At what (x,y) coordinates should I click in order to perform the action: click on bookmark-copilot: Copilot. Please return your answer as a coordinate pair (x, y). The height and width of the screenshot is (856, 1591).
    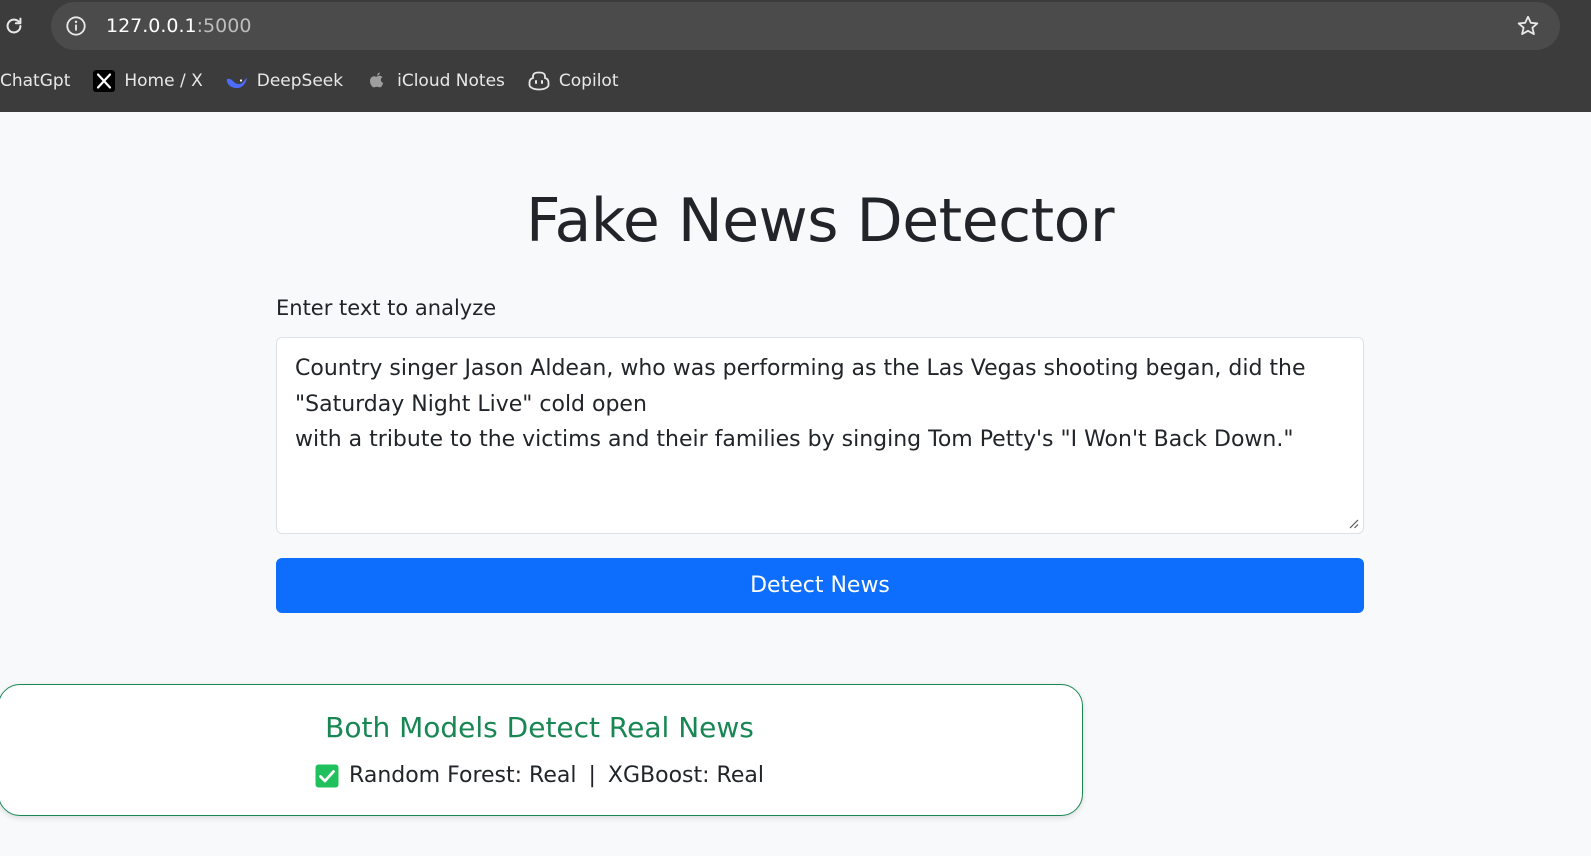
    Looking at the image, I should click on (573, 81).